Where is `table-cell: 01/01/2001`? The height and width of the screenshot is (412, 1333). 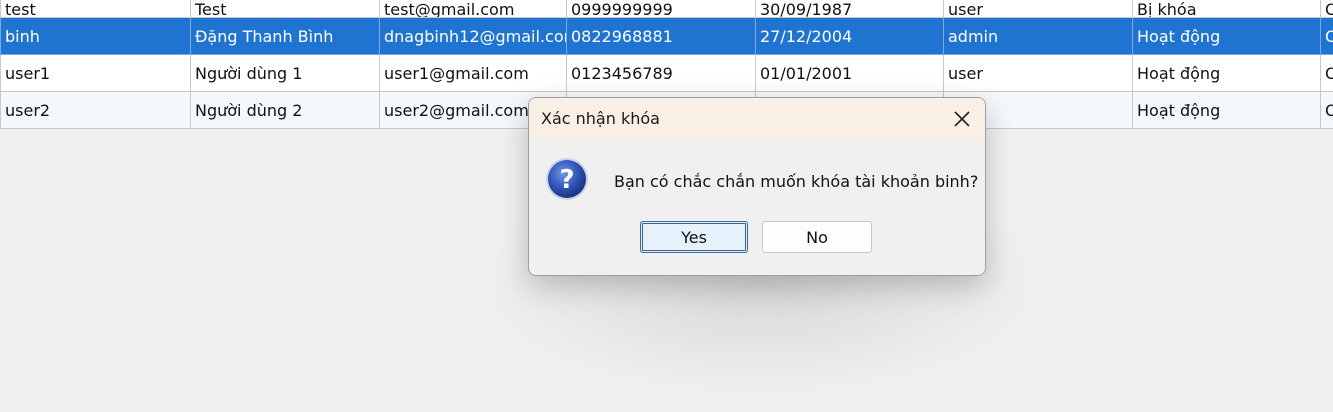
table-cell: 01/01/2001 is located at coordinates (849, 73).